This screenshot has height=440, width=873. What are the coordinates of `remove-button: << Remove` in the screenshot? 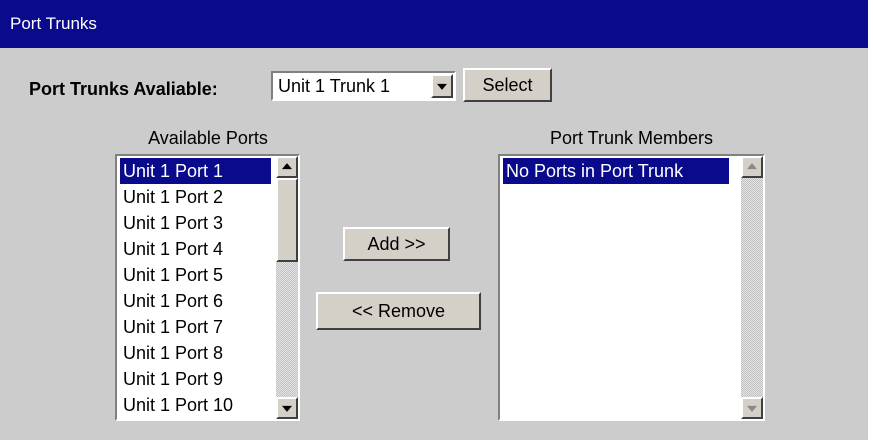 It's located at (398, 311).